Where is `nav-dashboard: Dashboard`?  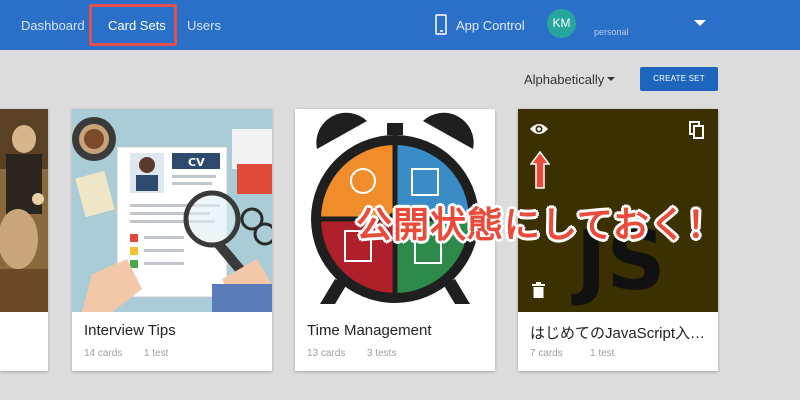
nav-dashboard: Dashboard is located at coordinates (53, 25).